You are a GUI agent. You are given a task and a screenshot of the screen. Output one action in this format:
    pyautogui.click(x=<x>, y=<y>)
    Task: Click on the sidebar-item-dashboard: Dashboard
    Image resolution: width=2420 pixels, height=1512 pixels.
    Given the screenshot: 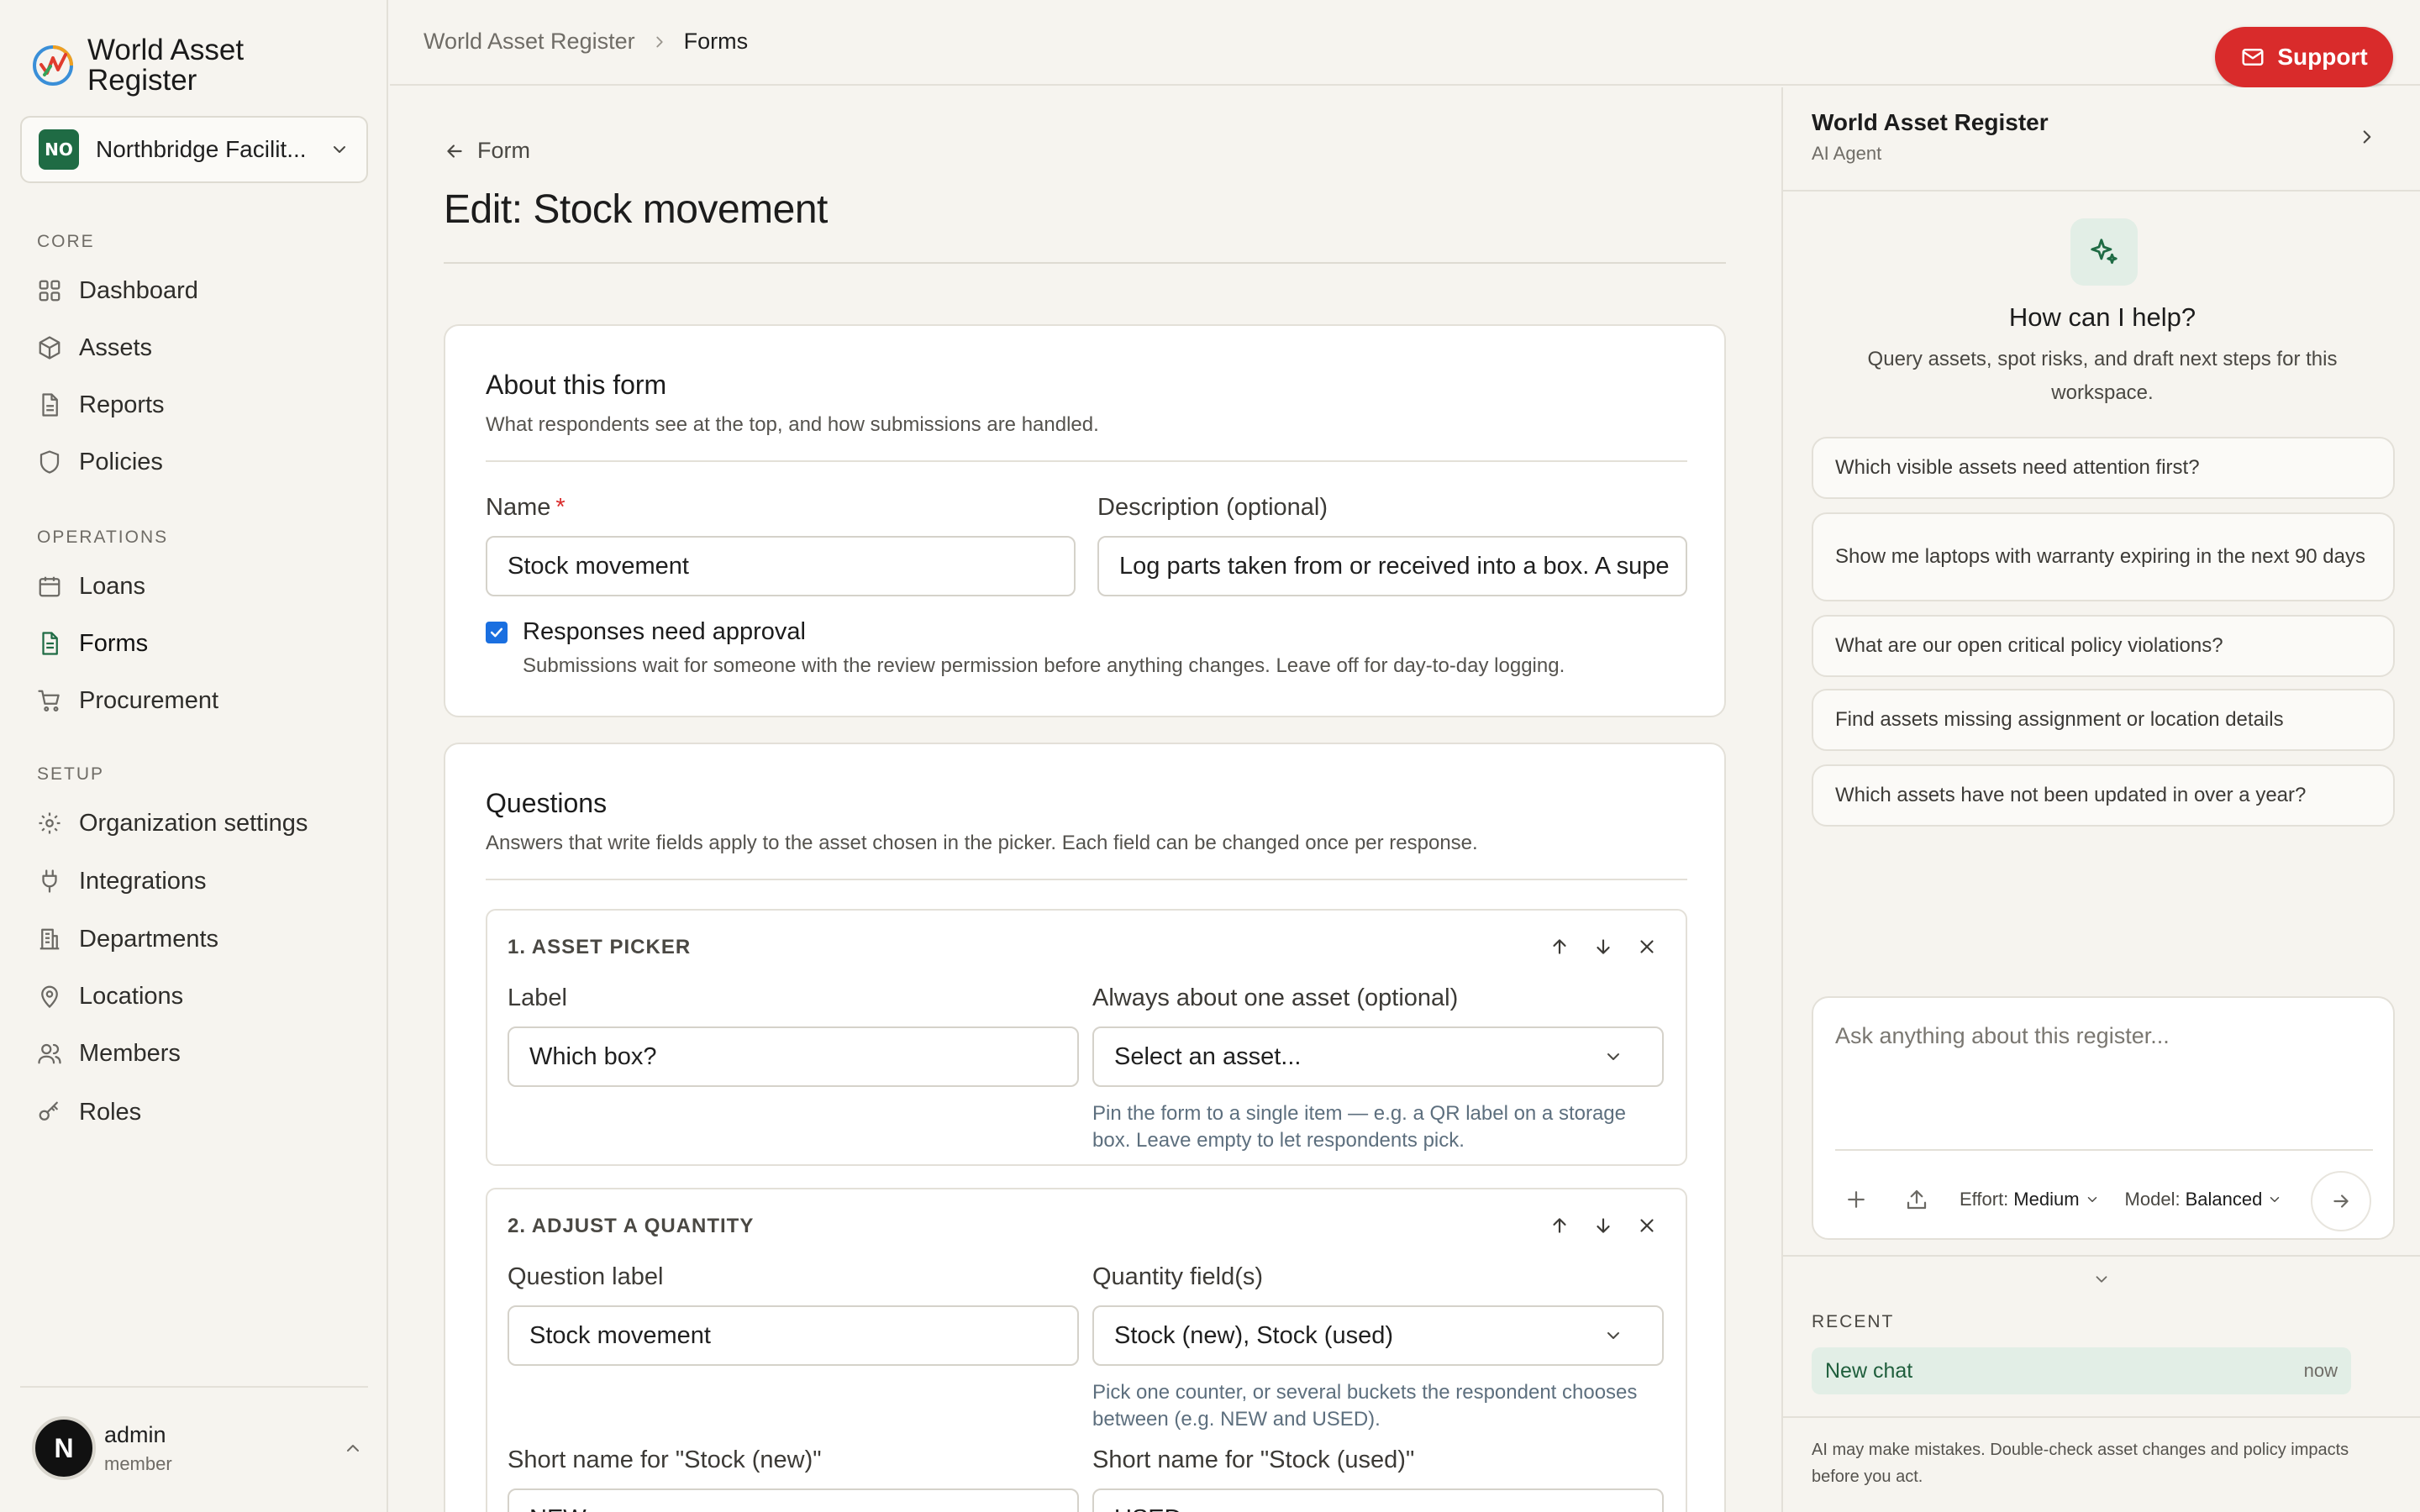 What is the action you would take?
    pyautogui.click(x=117, y=290)
    